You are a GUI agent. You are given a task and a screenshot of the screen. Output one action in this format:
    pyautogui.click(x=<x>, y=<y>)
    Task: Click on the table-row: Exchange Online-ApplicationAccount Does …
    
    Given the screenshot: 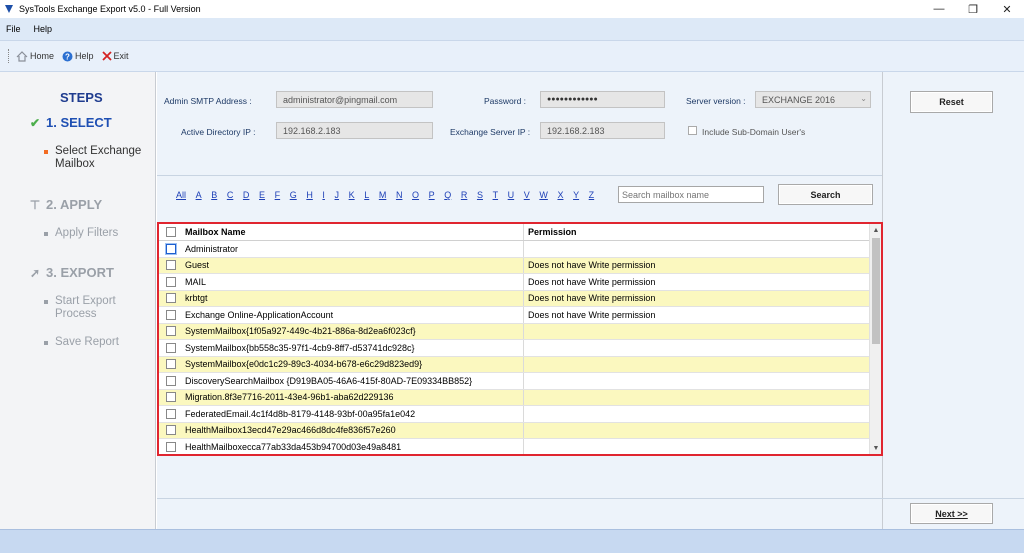 What is the action you would take?
    pyautogui.click(x=520, y=315)
    